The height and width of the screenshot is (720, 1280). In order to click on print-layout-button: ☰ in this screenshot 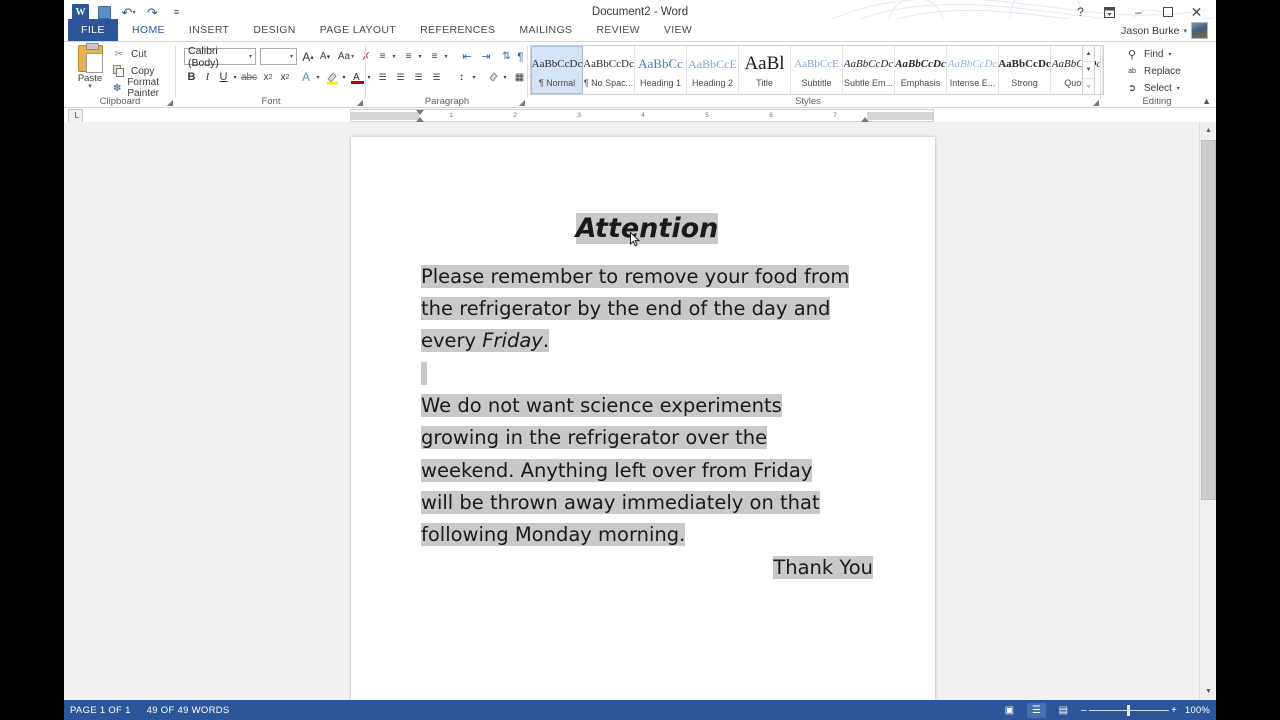, I will do `click(1036, 710)`.